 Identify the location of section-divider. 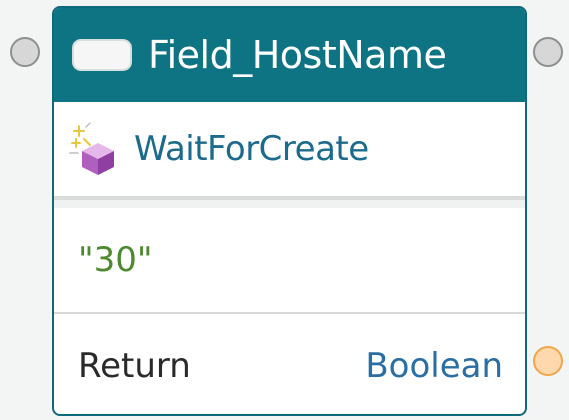
(289, 204).